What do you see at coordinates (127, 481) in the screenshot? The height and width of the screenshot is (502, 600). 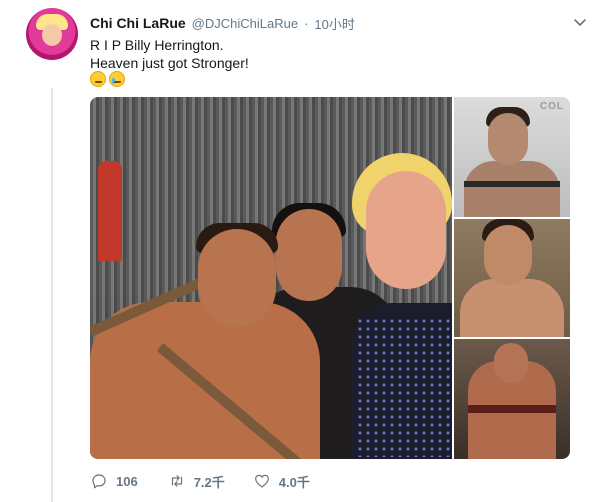 I see `reply-count: 106` at bounding box center [127, 481].